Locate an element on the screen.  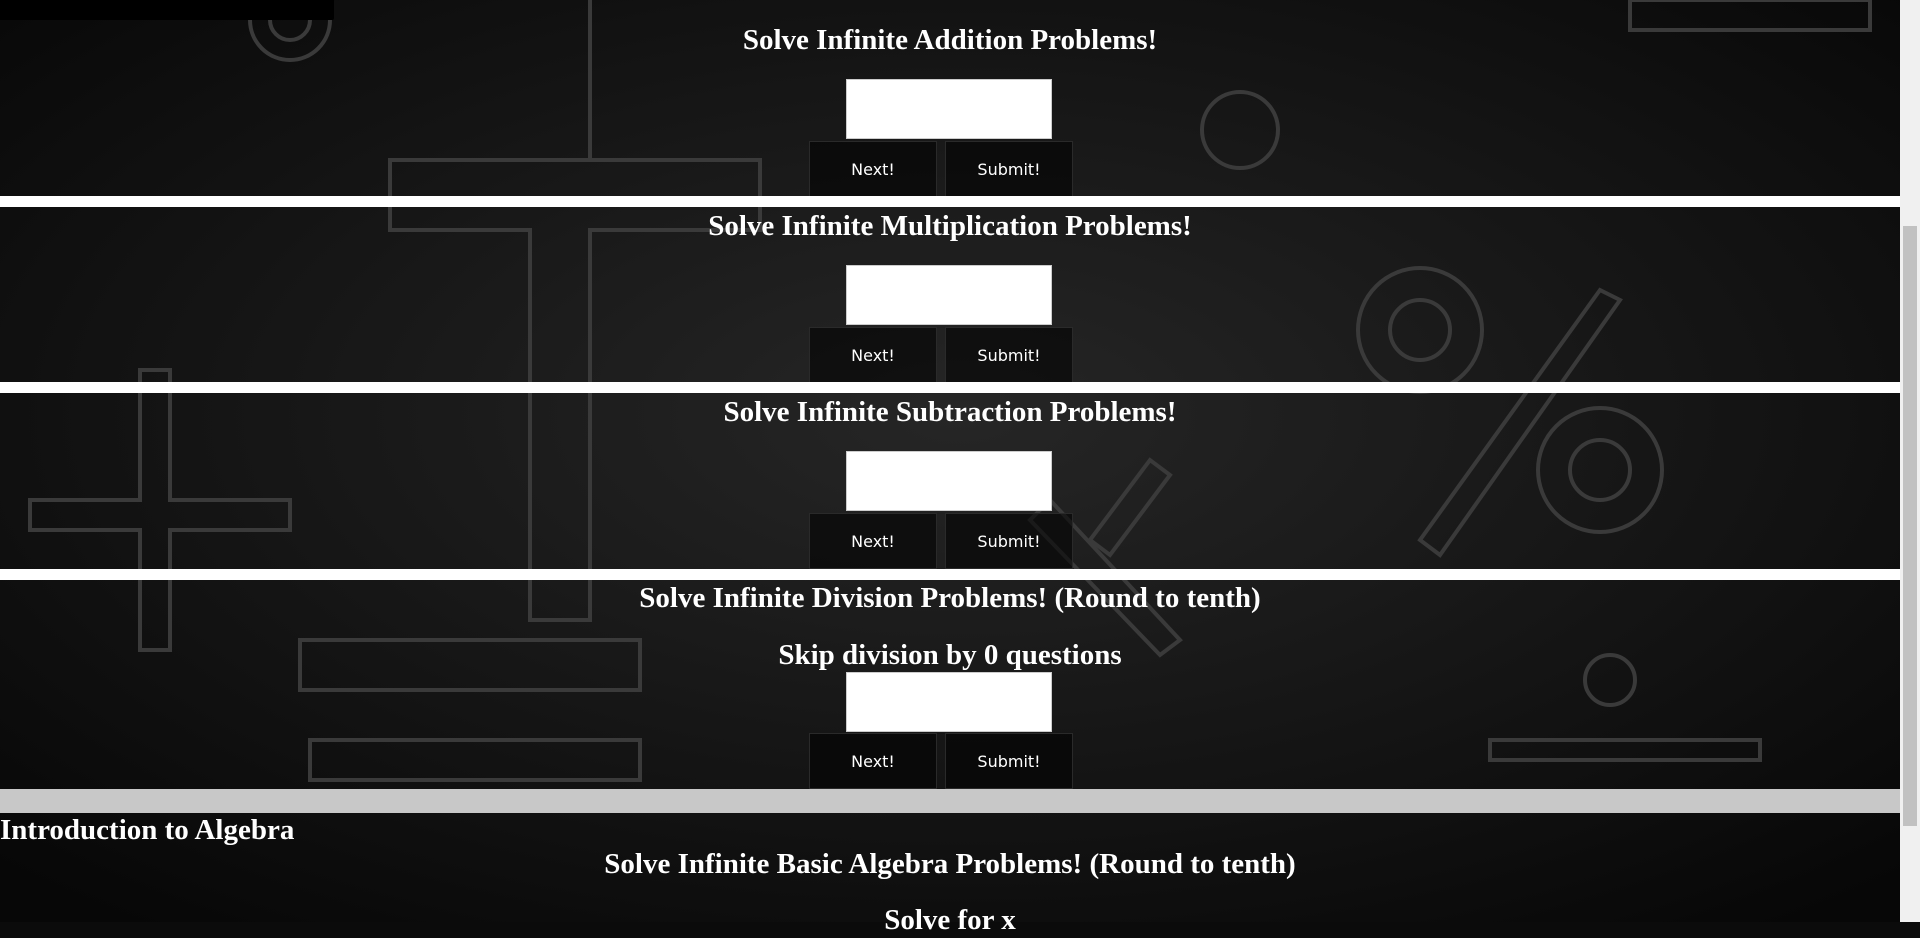
subtraction-next-button: Next! is located at coordinates (873, 541).